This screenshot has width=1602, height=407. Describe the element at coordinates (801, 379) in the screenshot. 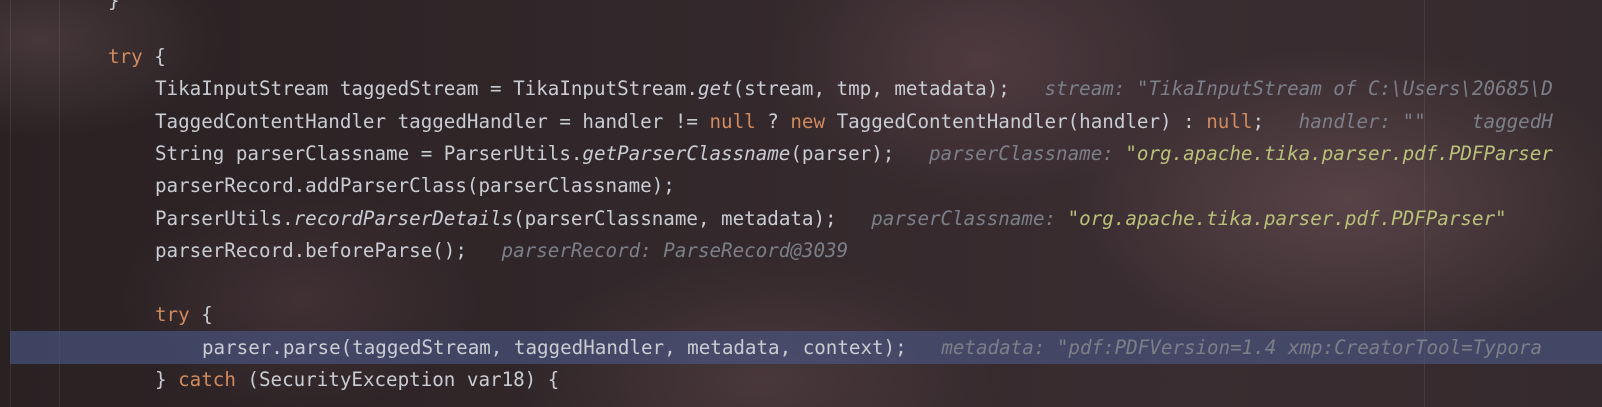

I see `code-line: } catch (SecurityException var18) {` at that location.